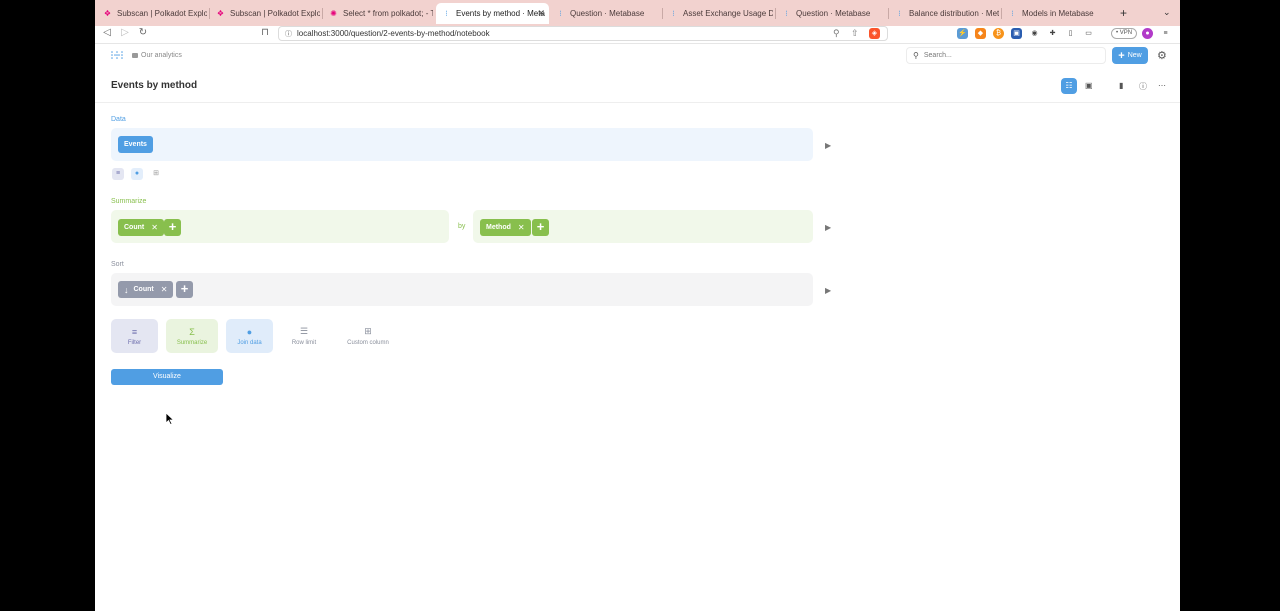 The height and width of the screenshot is (611, 1280). I want to click on share-icon: ⇧, so click(855, 33).